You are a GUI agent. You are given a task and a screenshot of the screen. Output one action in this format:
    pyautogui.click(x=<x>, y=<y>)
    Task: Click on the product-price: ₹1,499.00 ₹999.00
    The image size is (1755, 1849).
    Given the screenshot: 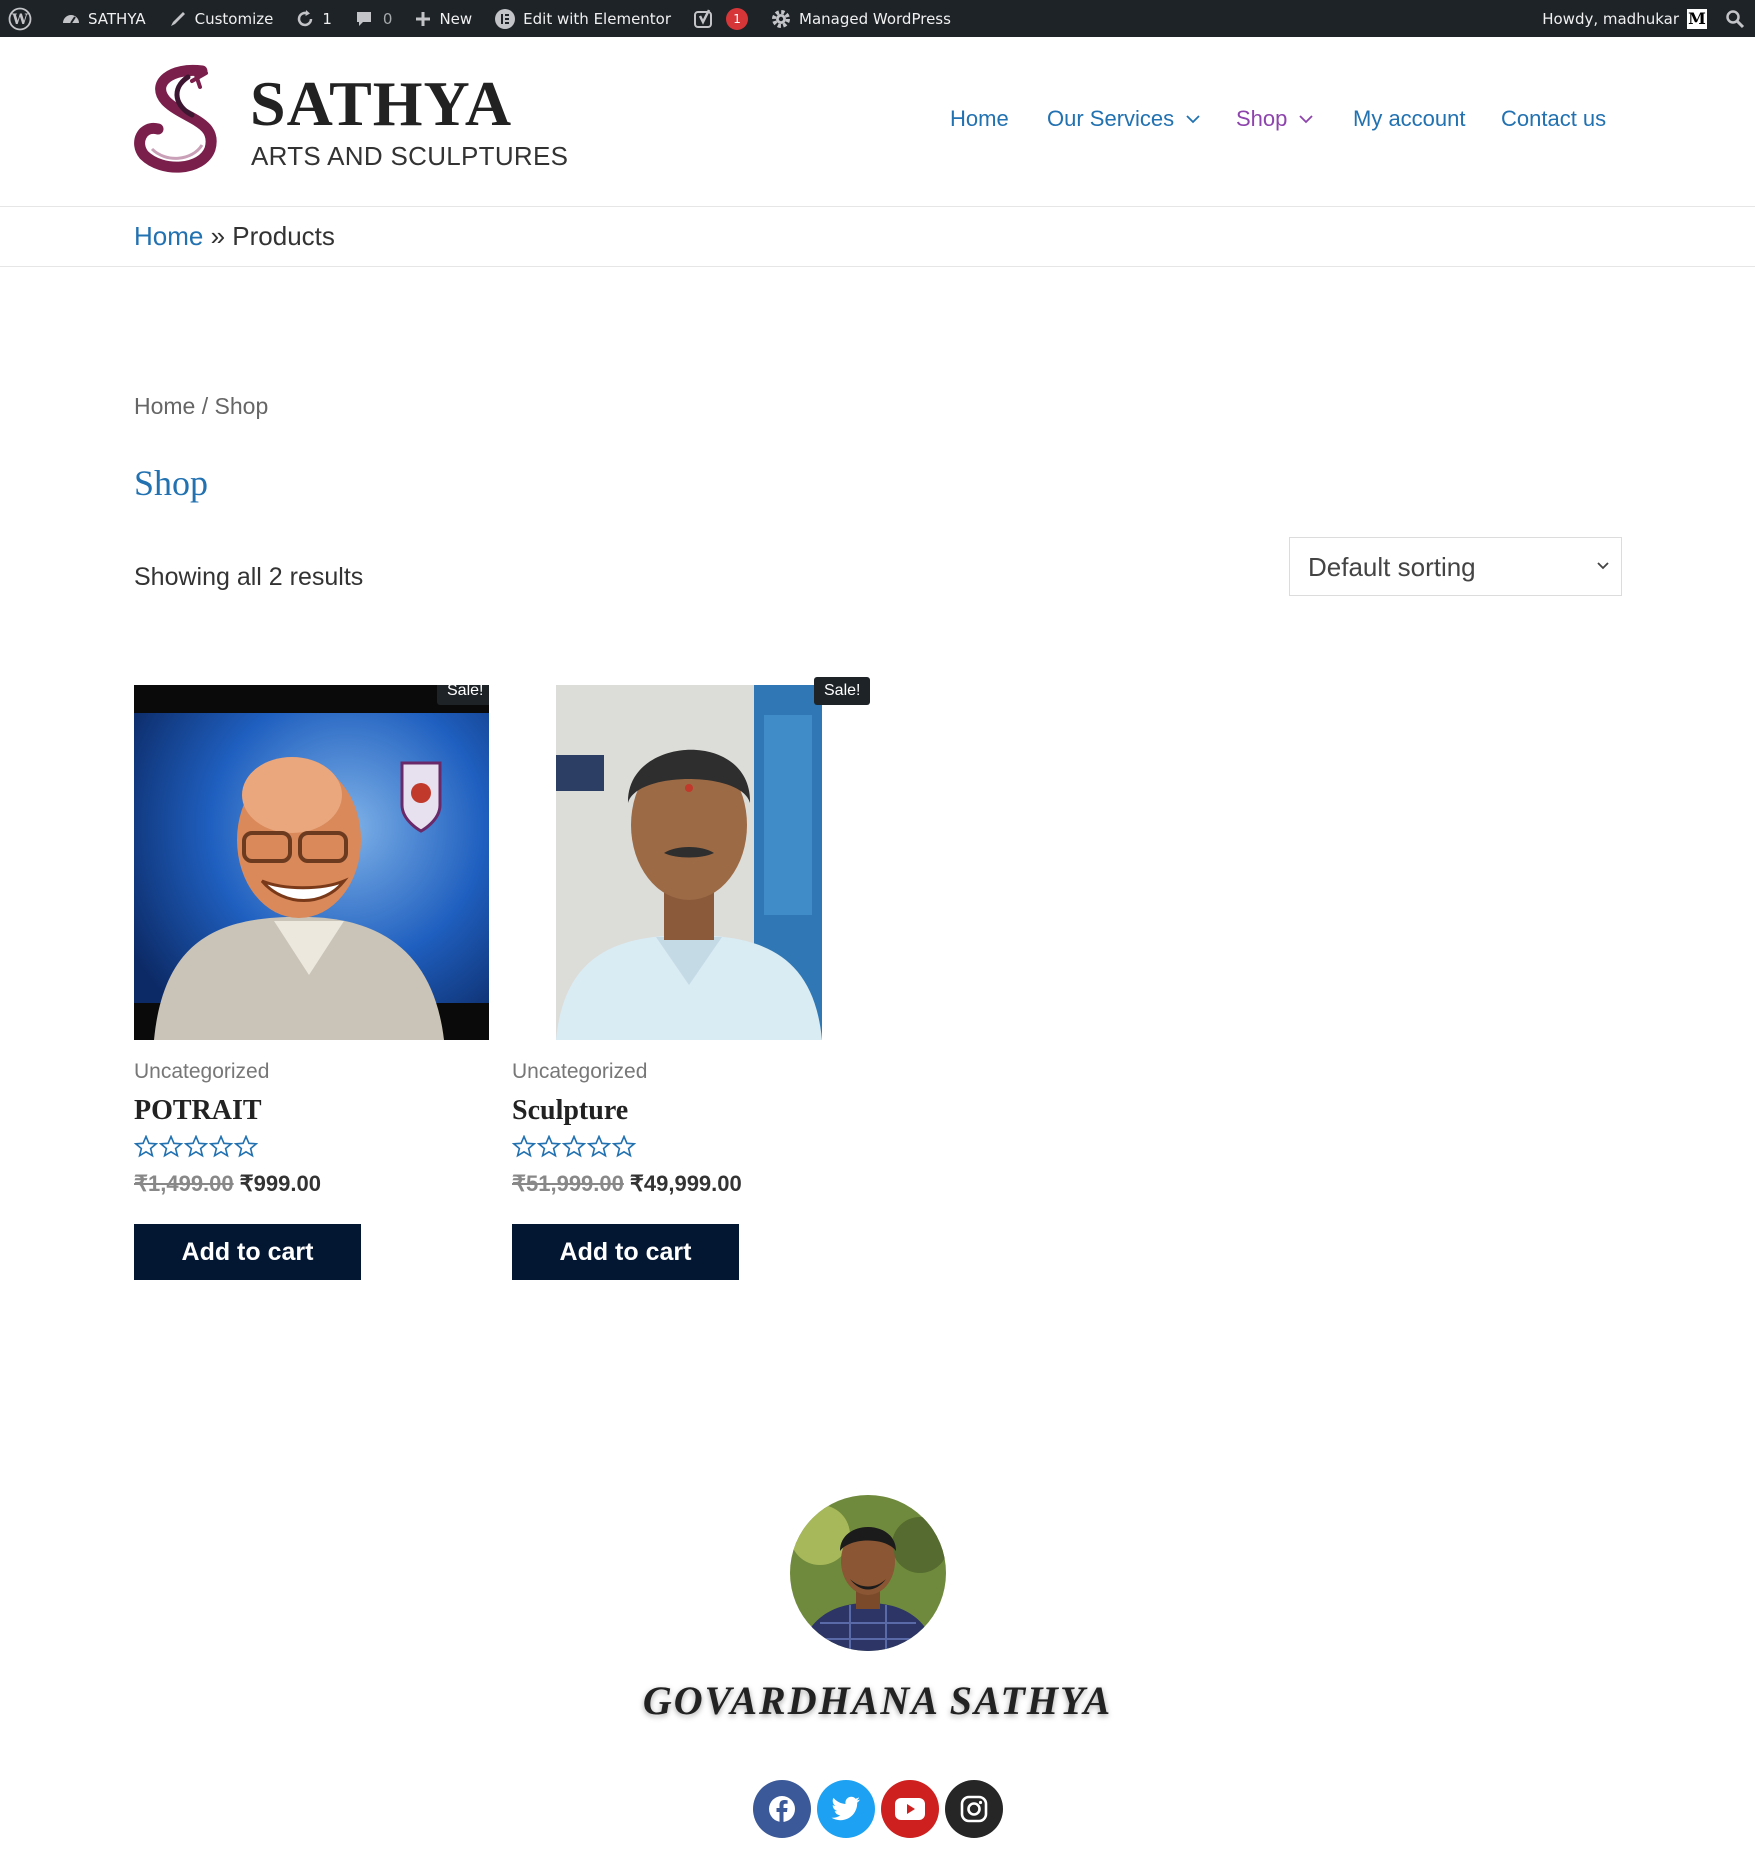 What is the action you would take?
    pyautogui.click(x=227, y=1184)
    